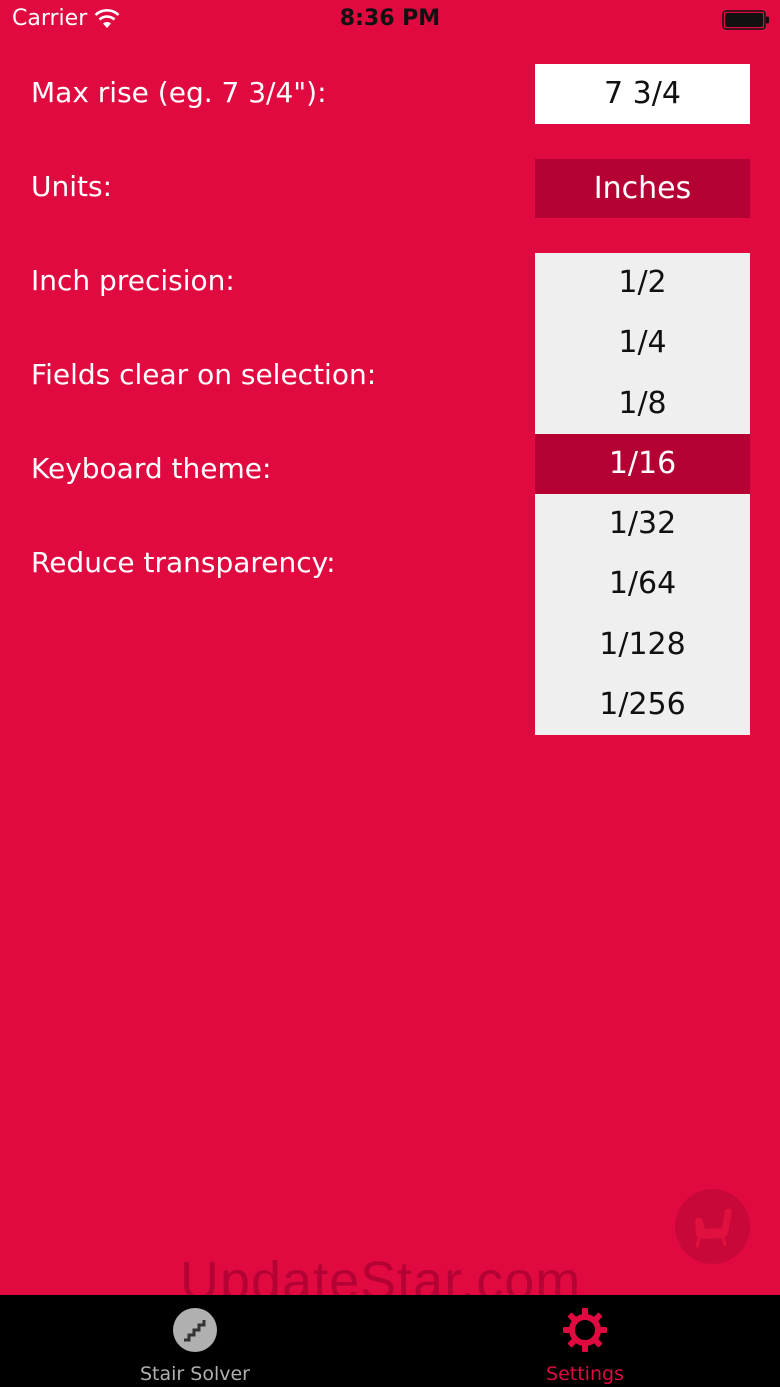  I want to click on tab-stair-solver: Stair Solver, so click(195, 1341).